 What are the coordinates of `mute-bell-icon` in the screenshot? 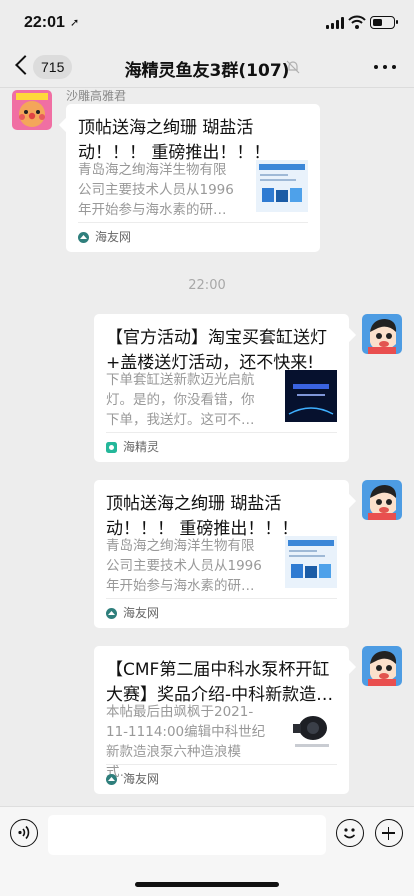 It's located at (293, 67).